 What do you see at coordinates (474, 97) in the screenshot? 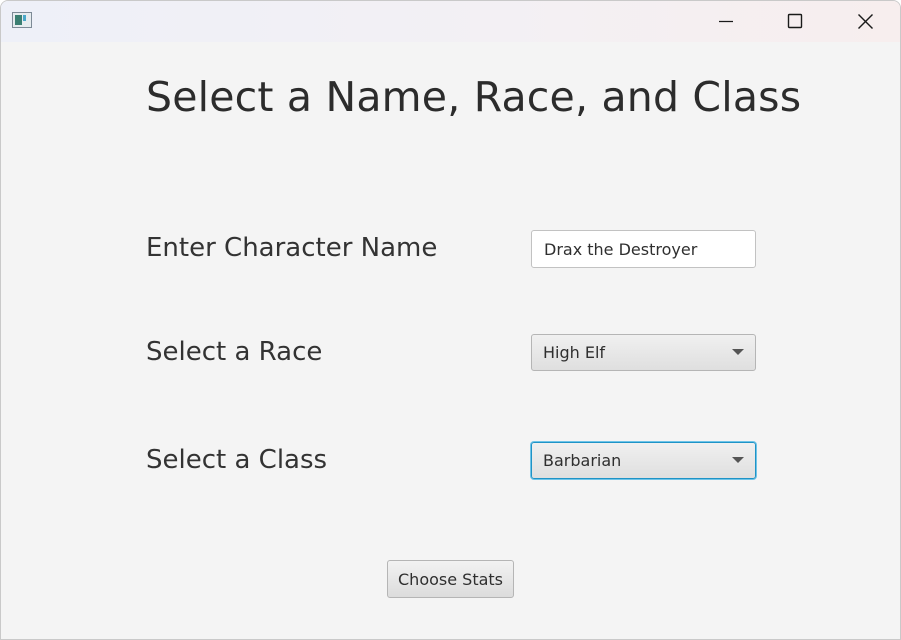
I see `page-title: Select a Name, Race, and Class` at bounding box center [474, 97].